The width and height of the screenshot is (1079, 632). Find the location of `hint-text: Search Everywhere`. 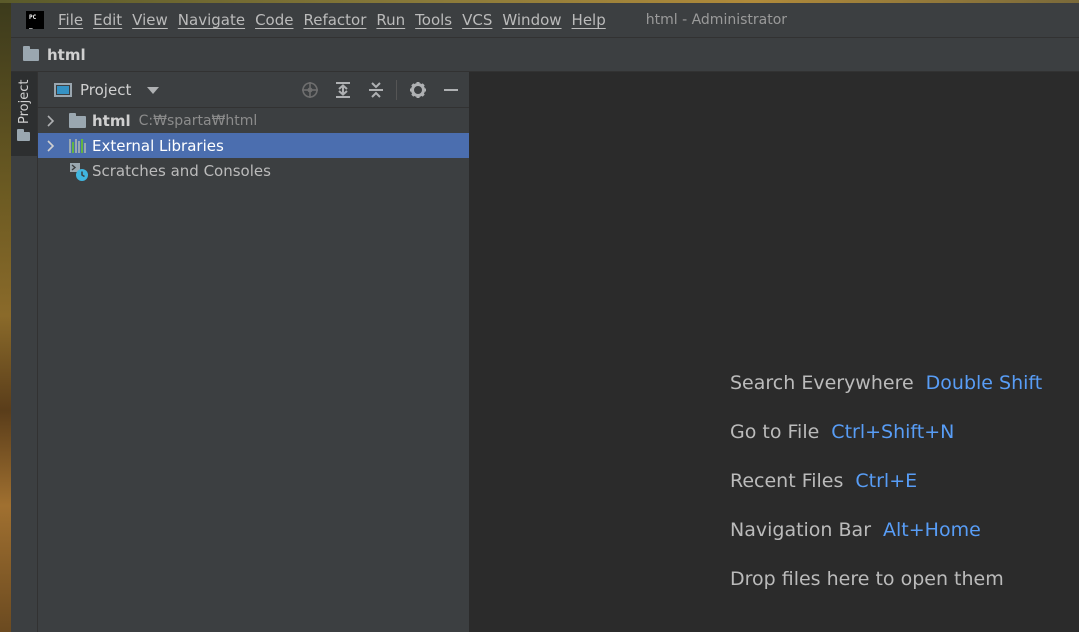

hint-text: Search Everywhere is located at coordinates (822, 383).